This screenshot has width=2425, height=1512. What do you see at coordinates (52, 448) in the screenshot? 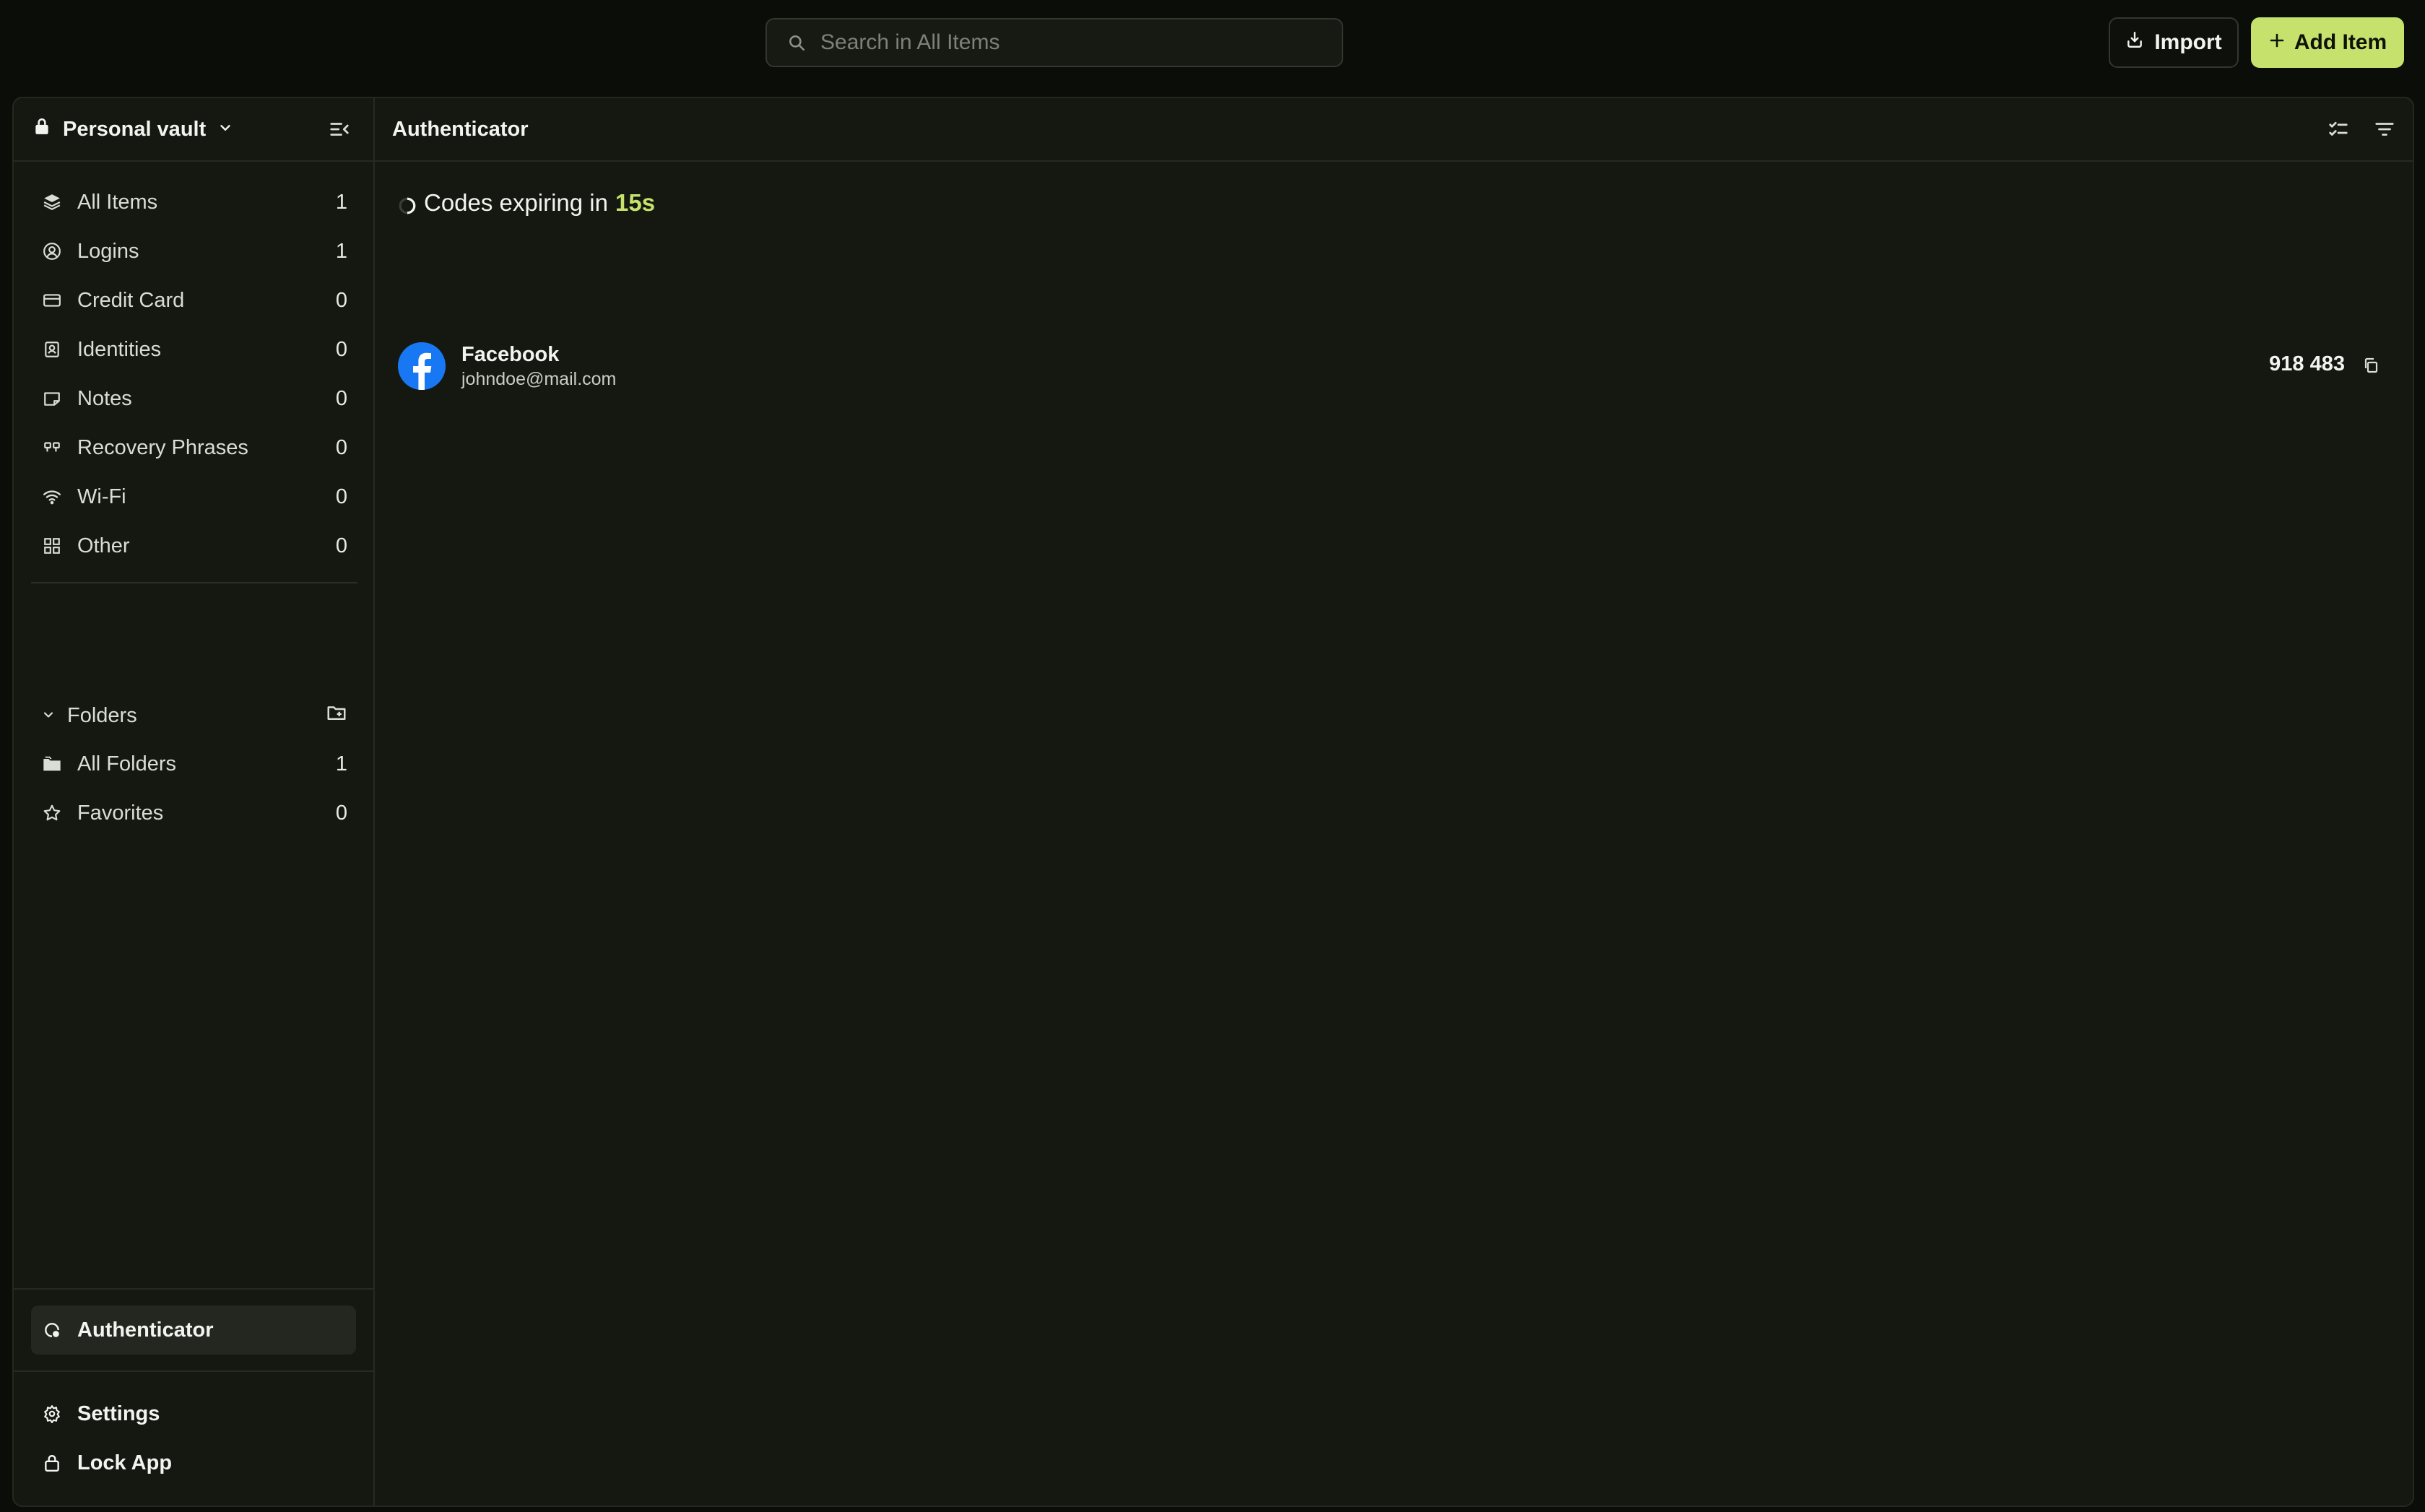
I see `quote-icon` at bounding box center [52, 448].